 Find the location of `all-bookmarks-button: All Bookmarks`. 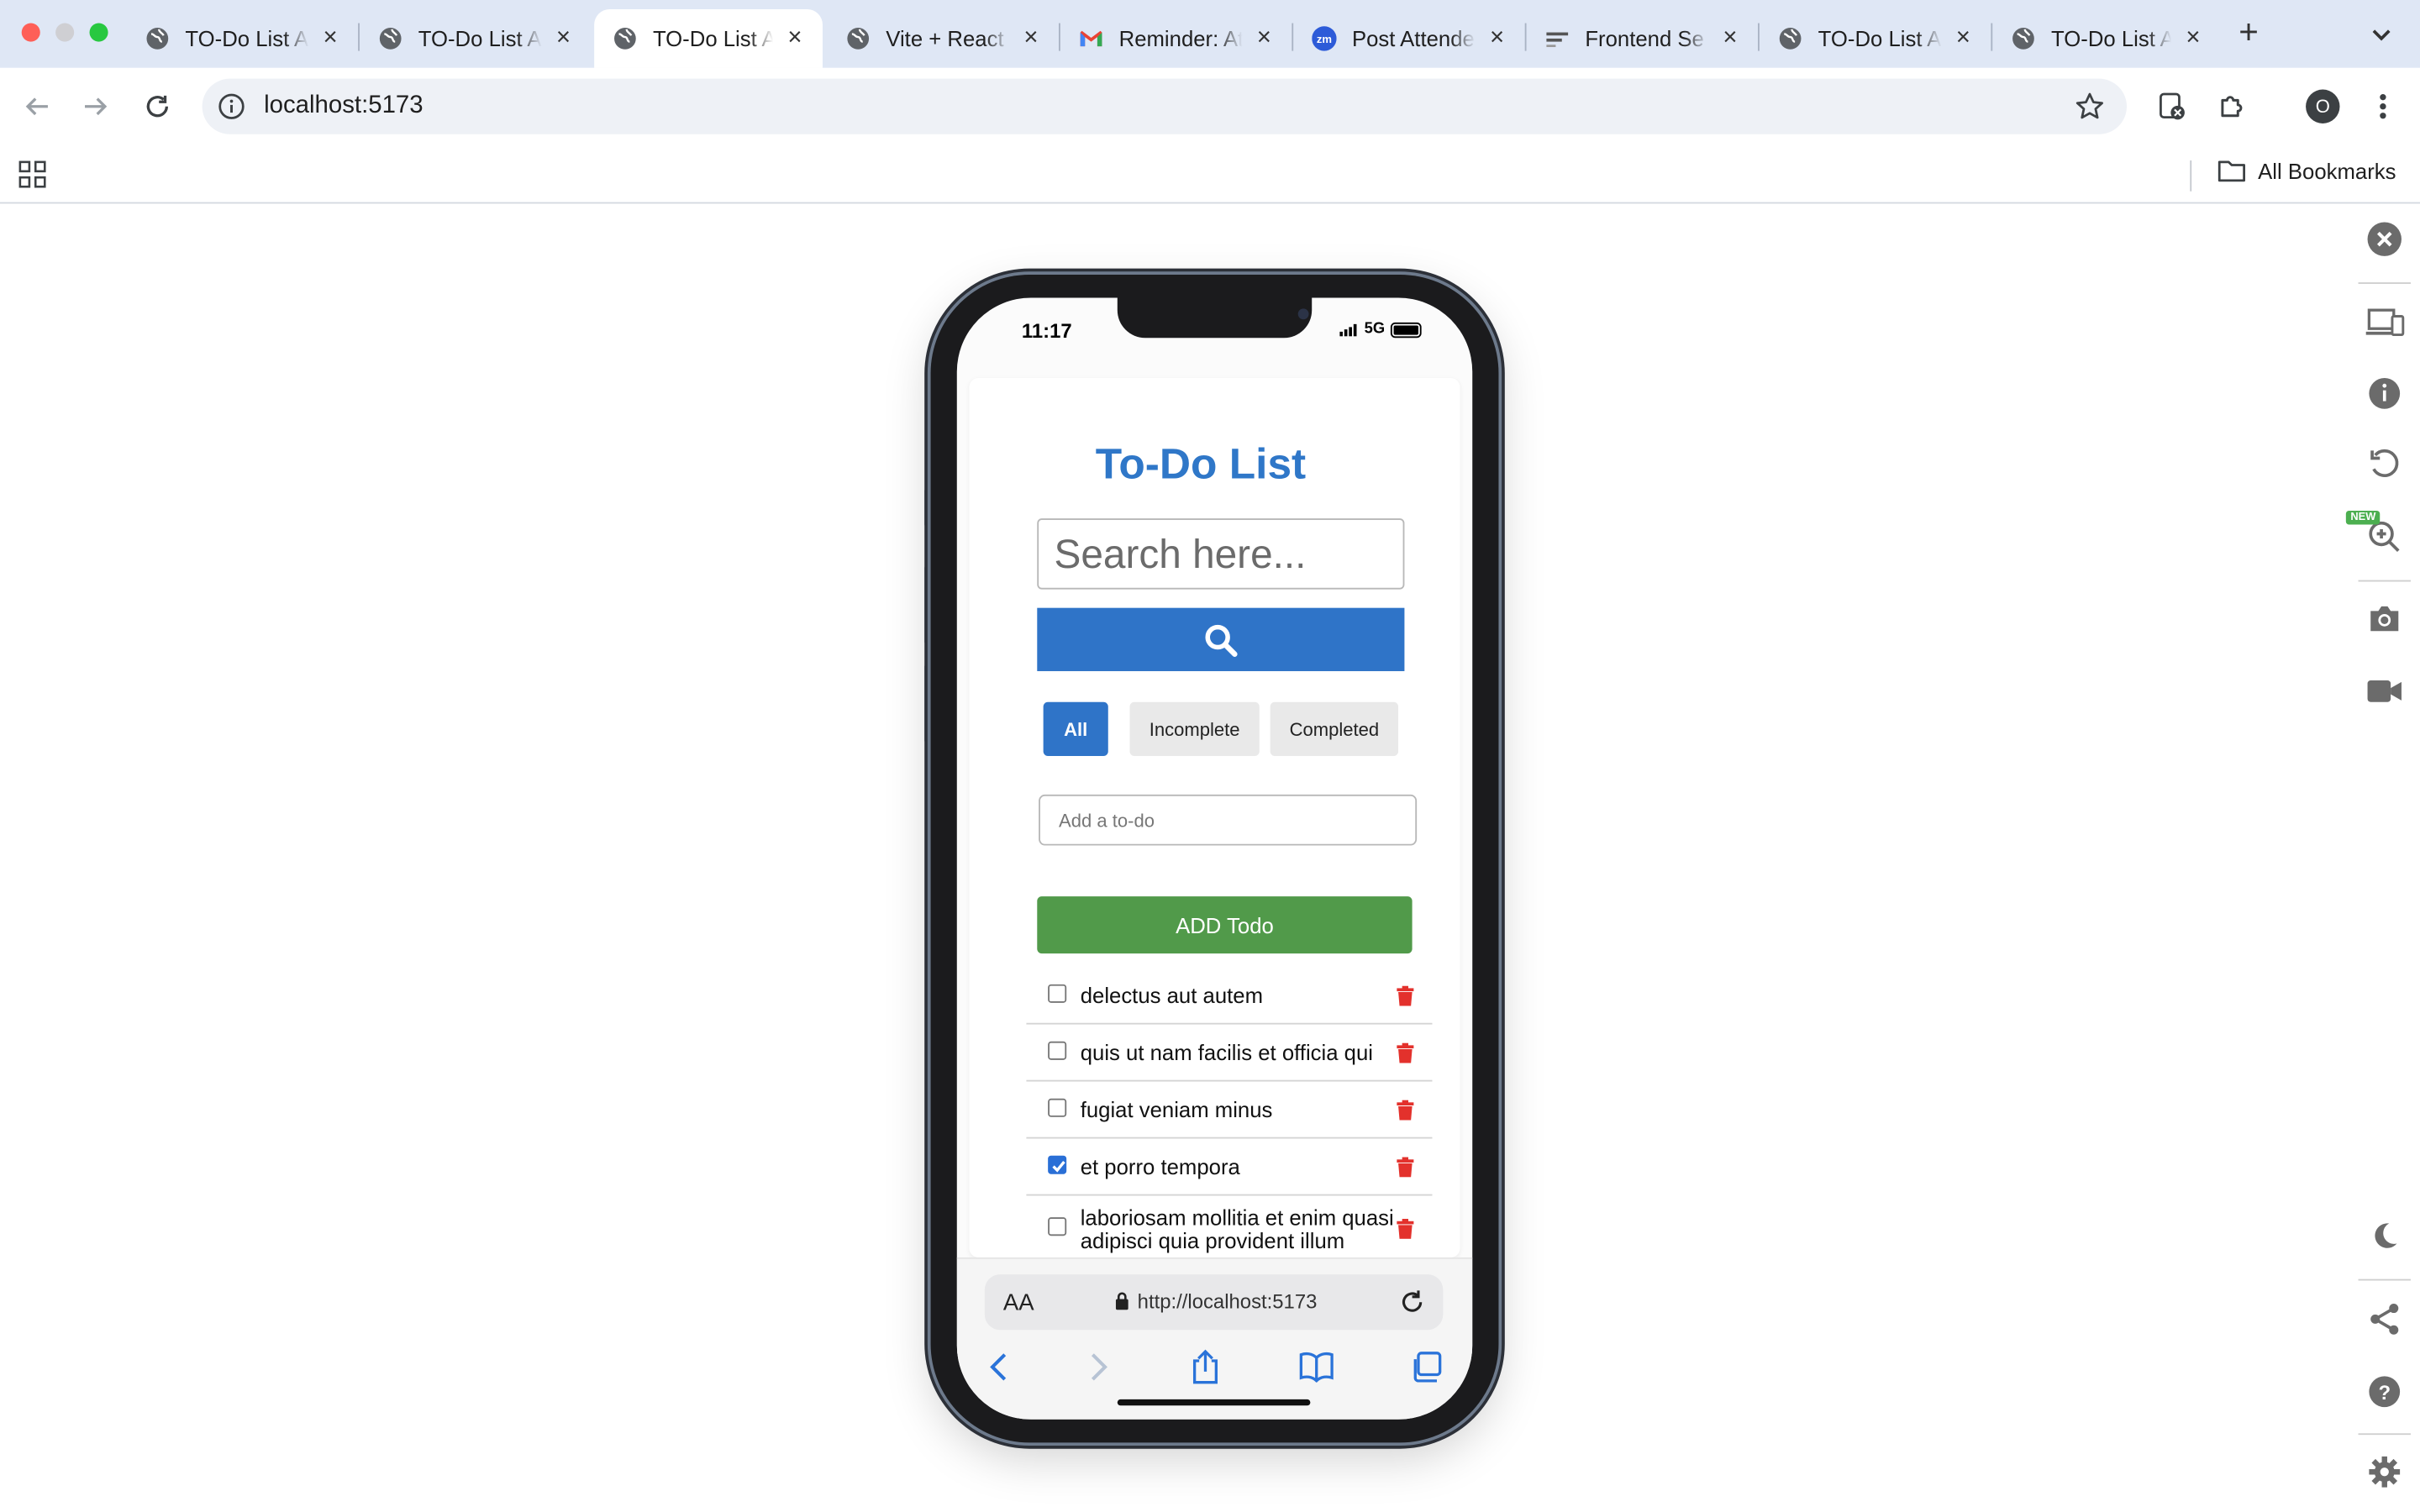

all-bookmarks-button: All Bookmarks is located at coordinates (2306, 171).